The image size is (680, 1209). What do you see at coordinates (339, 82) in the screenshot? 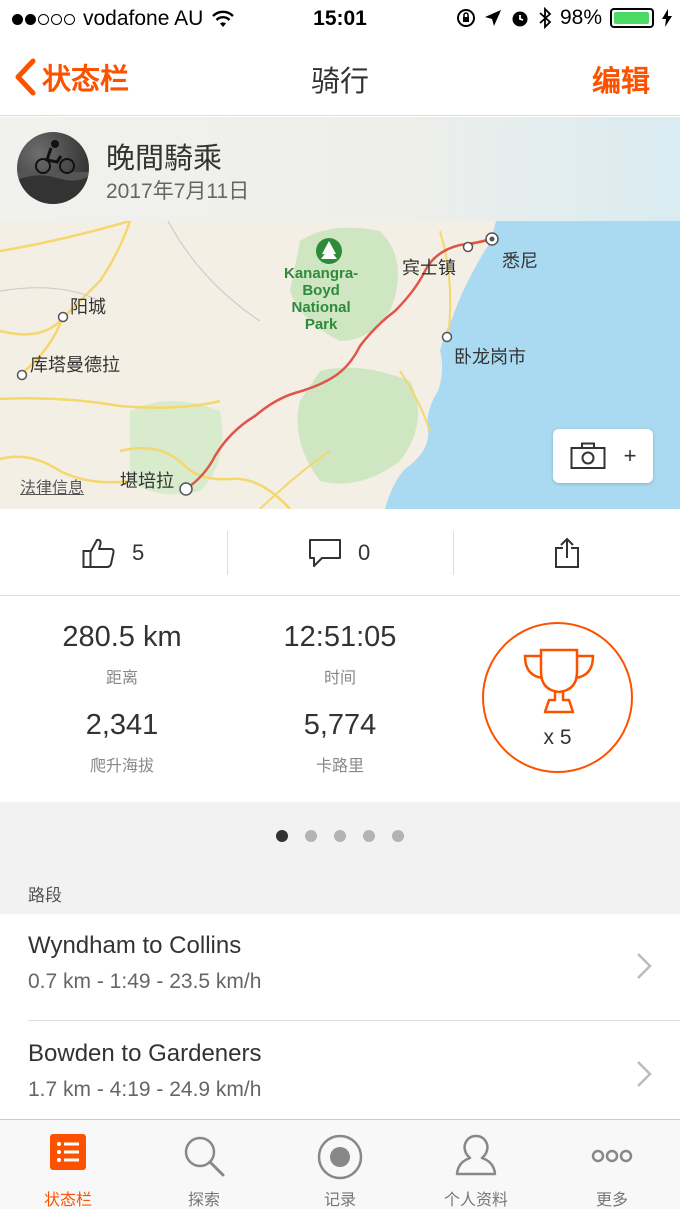
I see `page-title: 骑行` at bounding box center [339, 82].